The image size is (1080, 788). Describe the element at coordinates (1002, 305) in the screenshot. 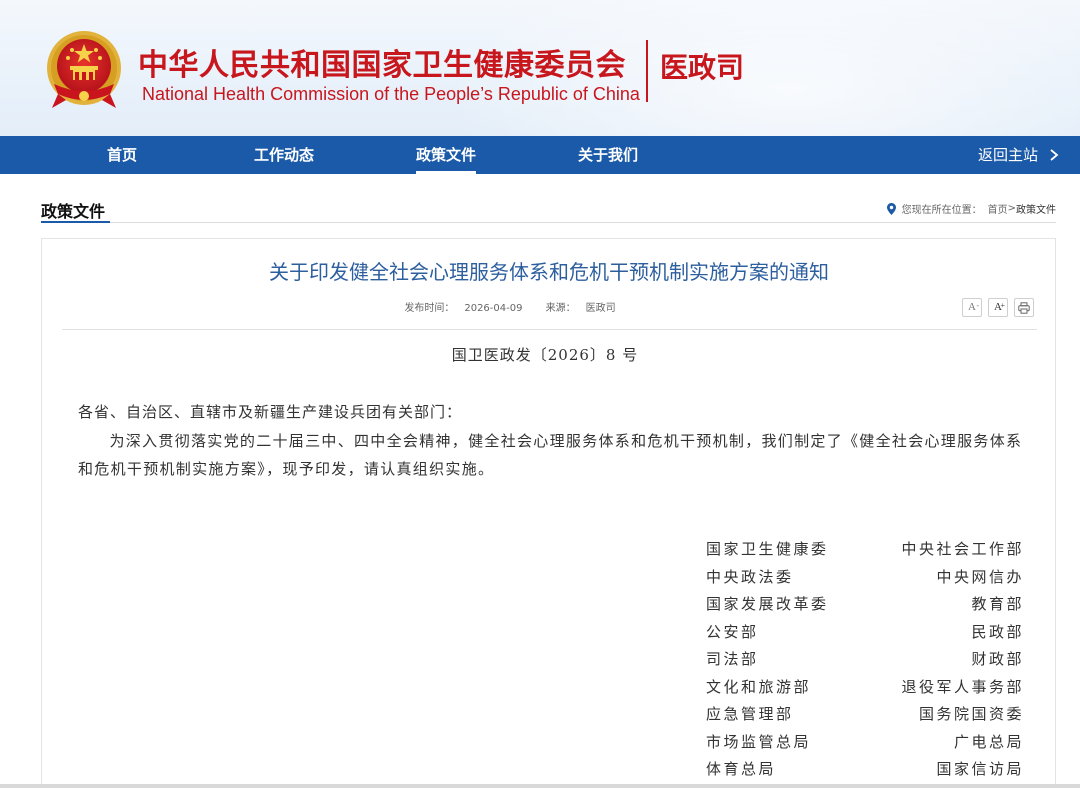

I see `font-increase-sign: +` at that location.